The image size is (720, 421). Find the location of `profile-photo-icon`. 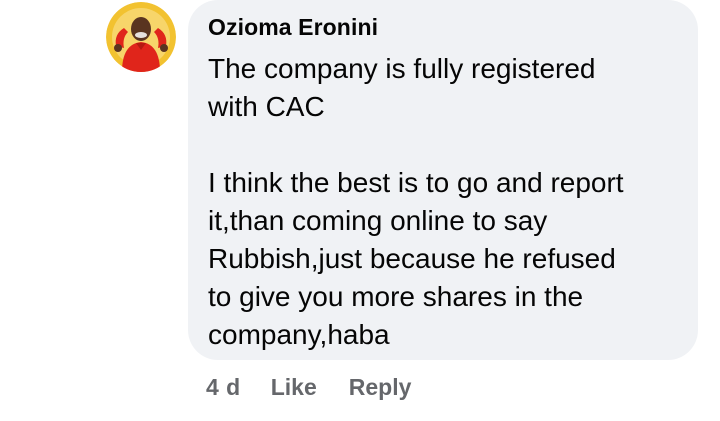

profile-photo-icon is located at coordinates (141, 37).